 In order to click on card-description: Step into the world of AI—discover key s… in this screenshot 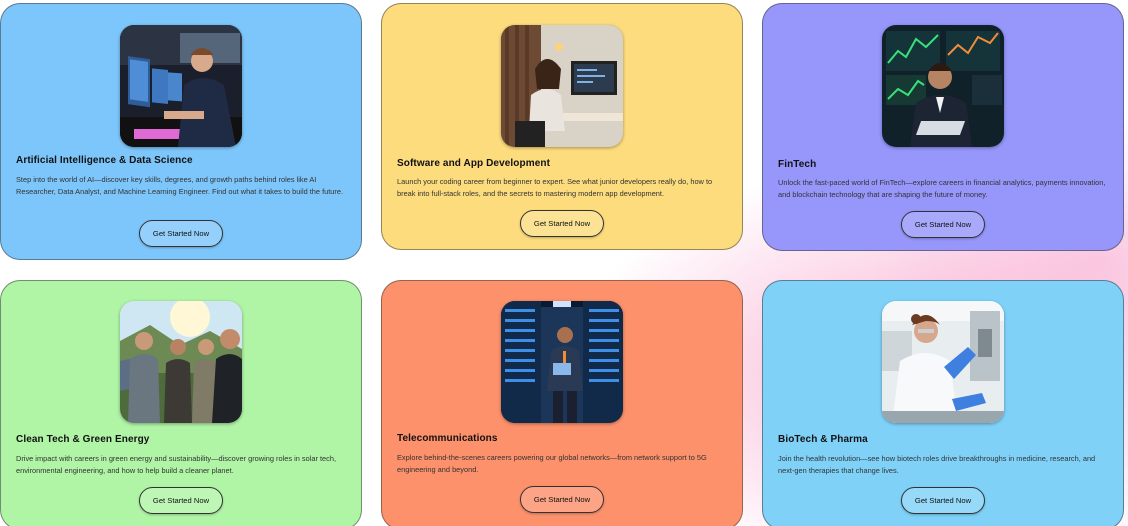, I will do `click(180, 186)`.